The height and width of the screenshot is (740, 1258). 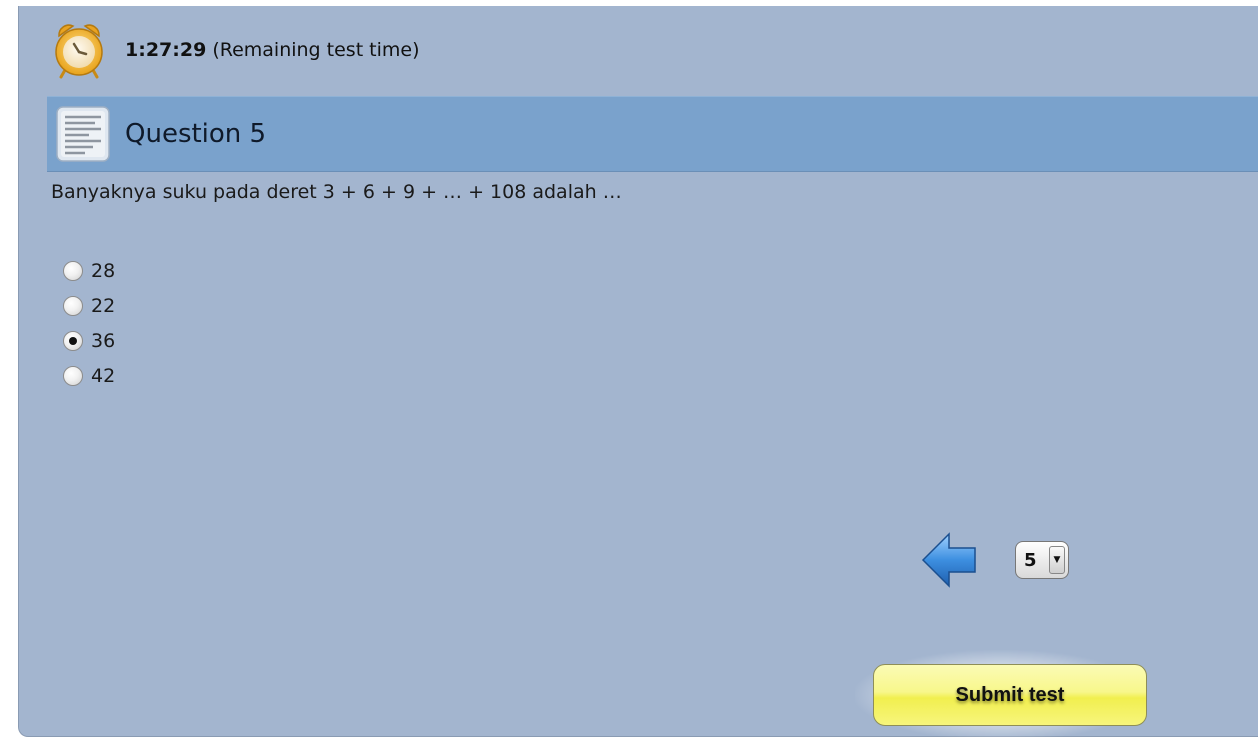 I want to click on answer-option-label: 28, so click(x=103, y=270).